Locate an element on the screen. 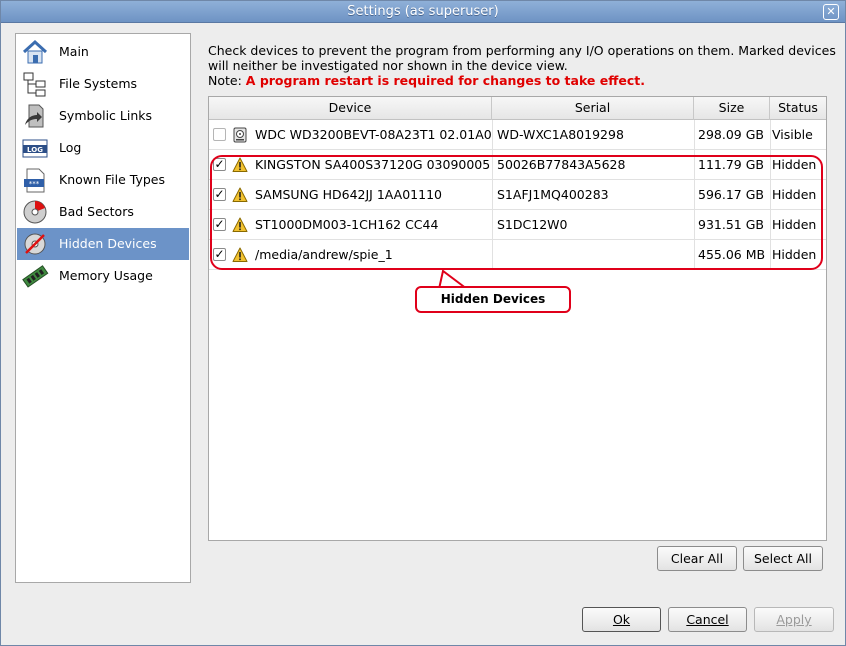 This screenshot has width=846, height=646. sidebar-item-label: Log is located at coordinates (70, 147).